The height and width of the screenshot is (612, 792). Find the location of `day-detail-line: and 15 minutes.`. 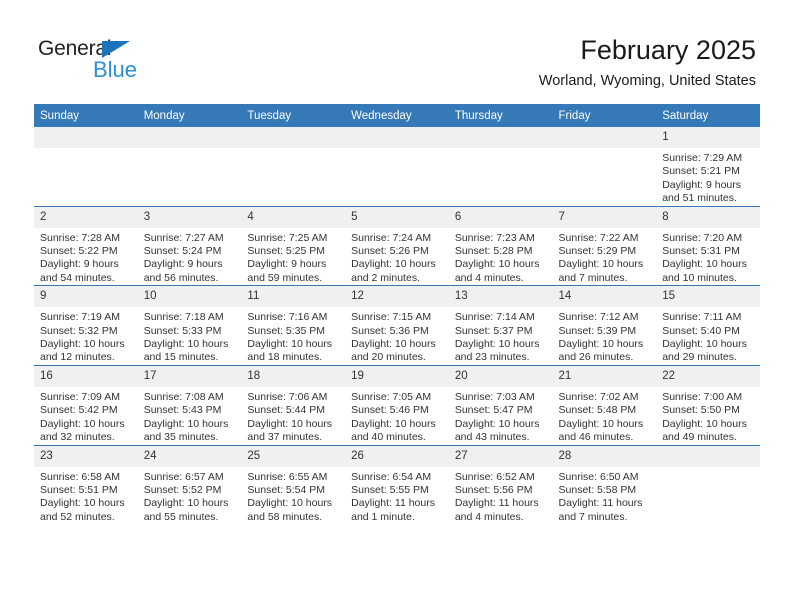

day-detail-line: and 15 minutes. is located at coordinates (181, 357).